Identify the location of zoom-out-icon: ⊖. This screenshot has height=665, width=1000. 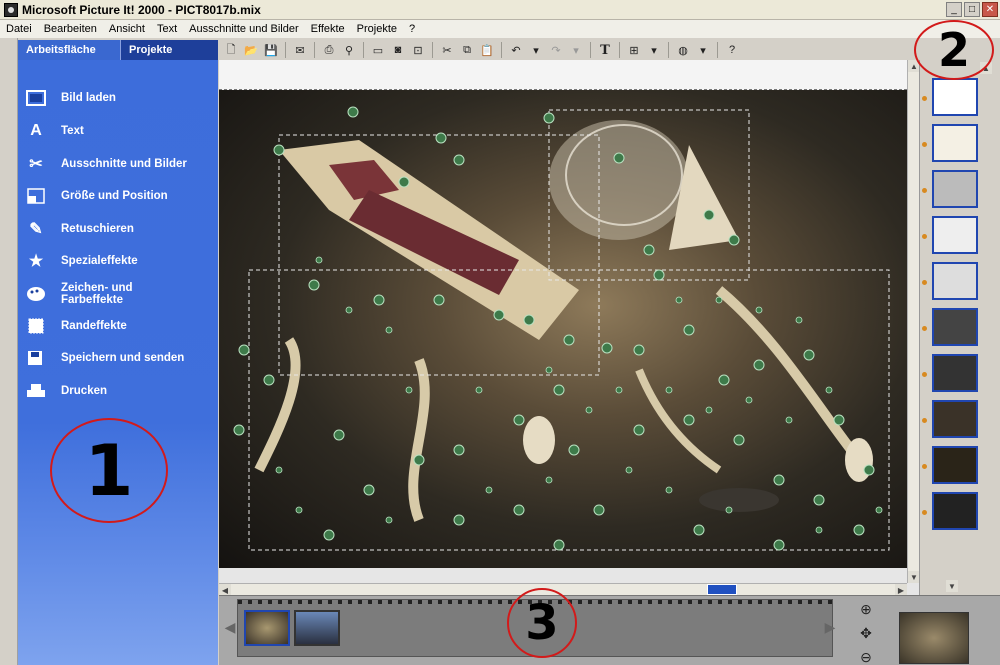
(866, 656).